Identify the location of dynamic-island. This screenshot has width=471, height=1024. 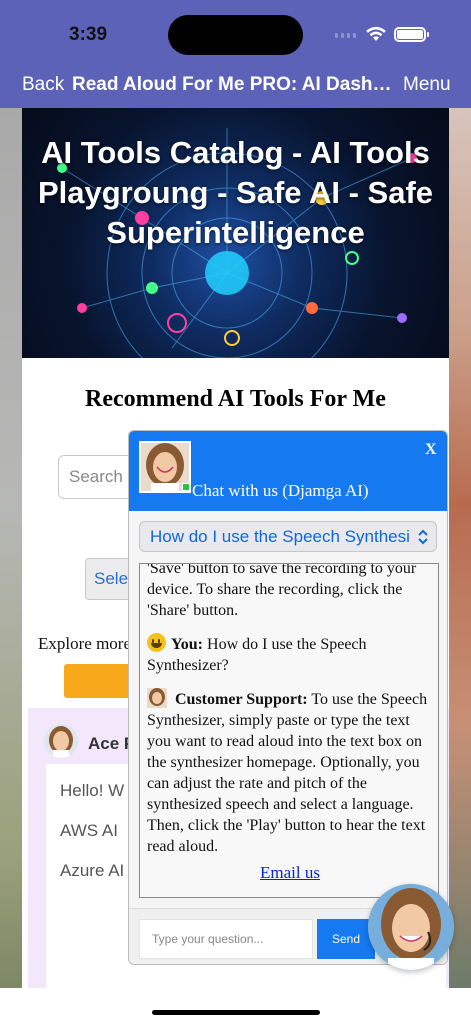
(235, 35).